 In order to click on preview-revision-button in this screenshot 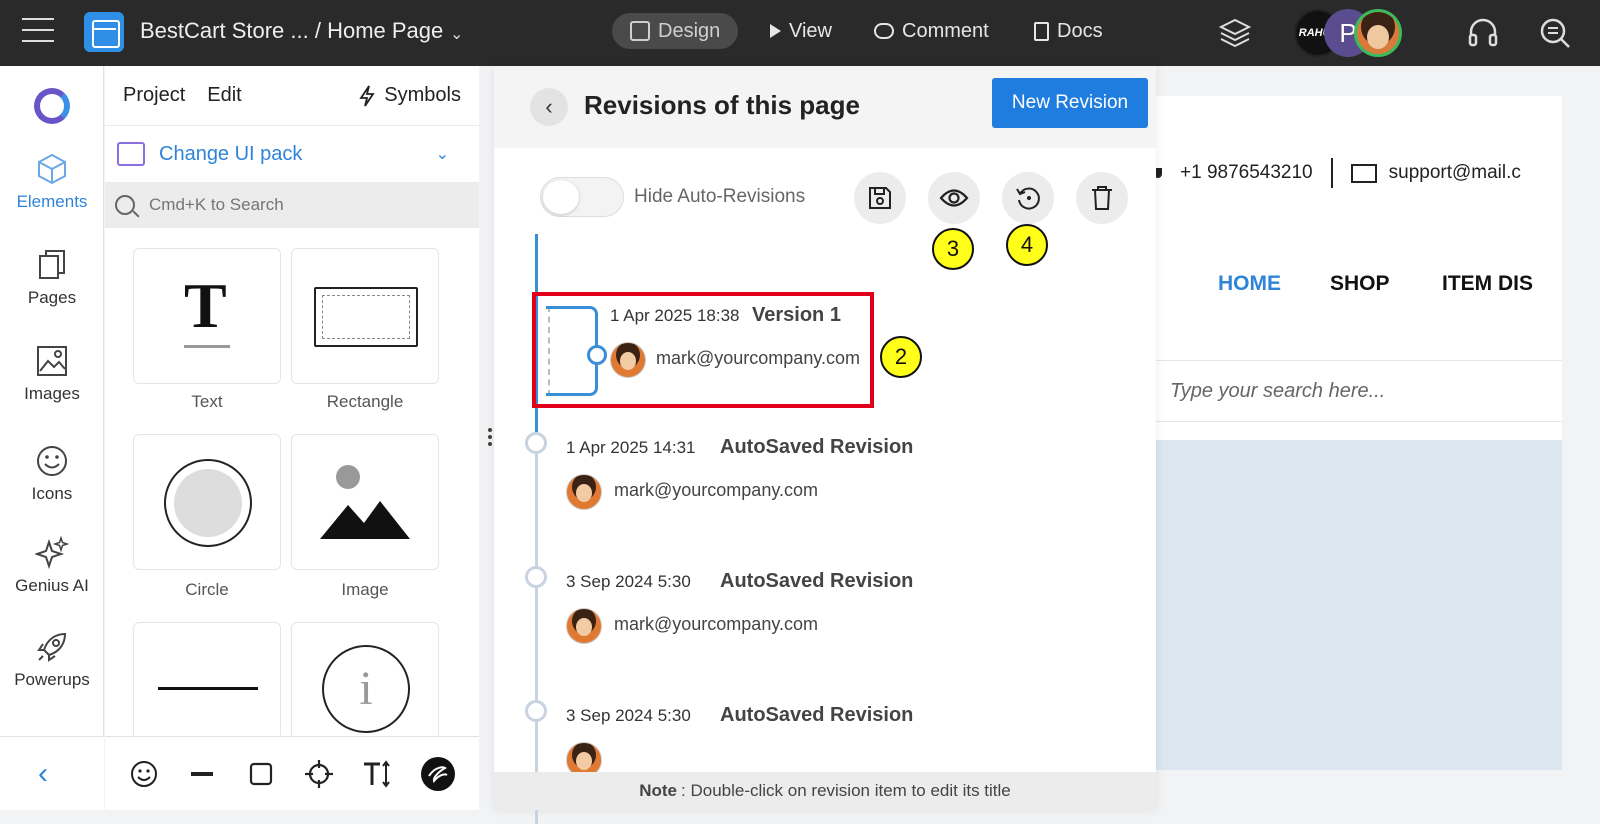, I will do `click(954, 198)`.